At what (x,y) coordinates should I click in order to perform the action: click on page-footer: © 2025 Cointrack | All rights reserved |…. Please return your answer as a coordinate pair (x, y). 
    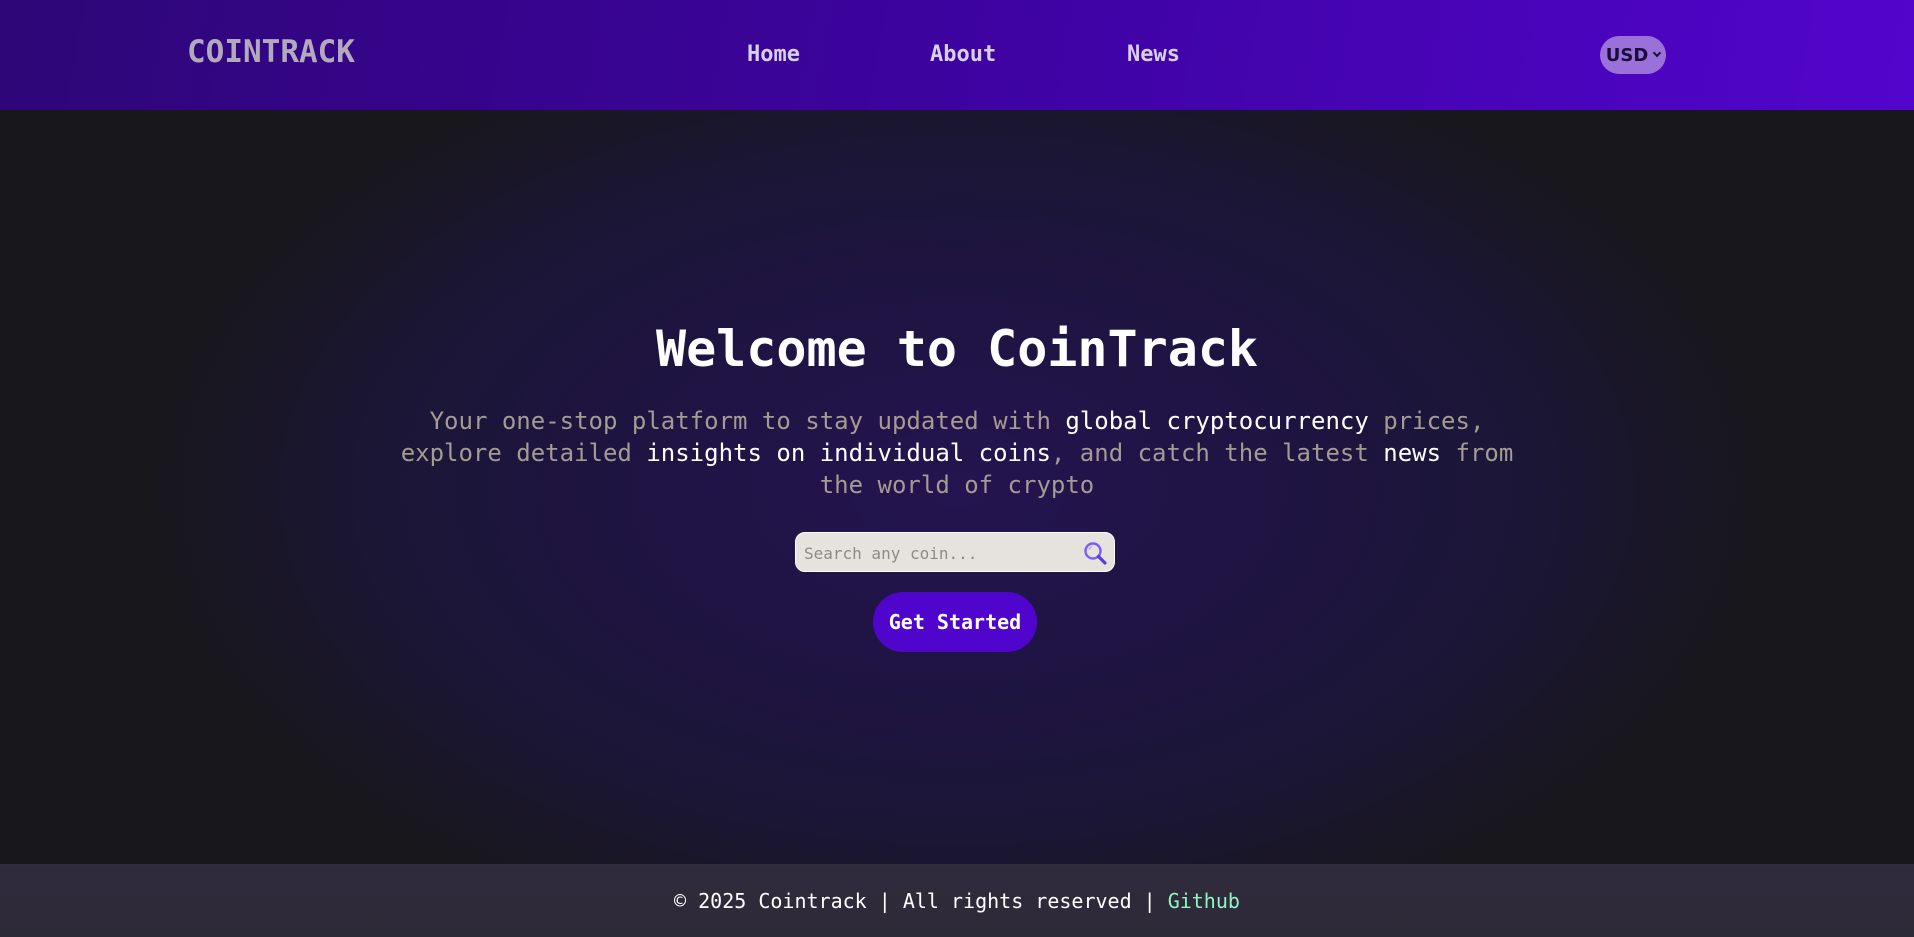
    Looking at the image, I should click on (957, 900).